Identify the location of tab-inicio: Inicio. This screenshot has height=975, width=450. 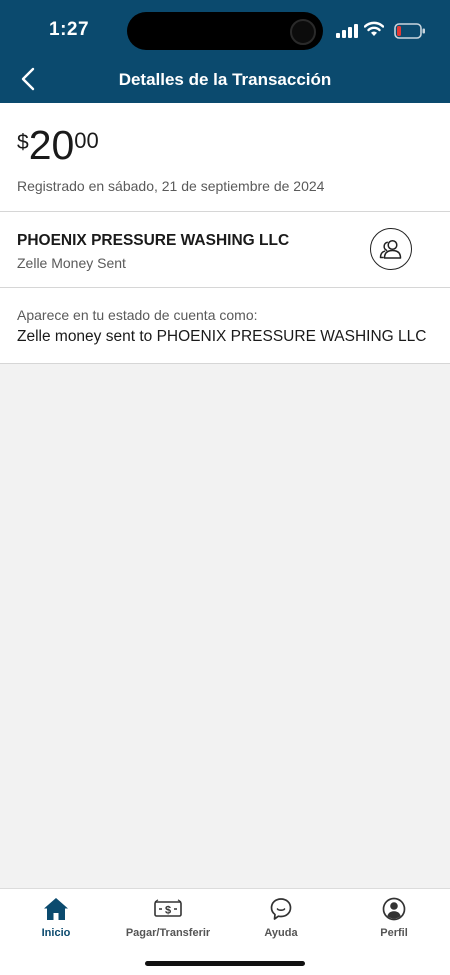
(56, 921).